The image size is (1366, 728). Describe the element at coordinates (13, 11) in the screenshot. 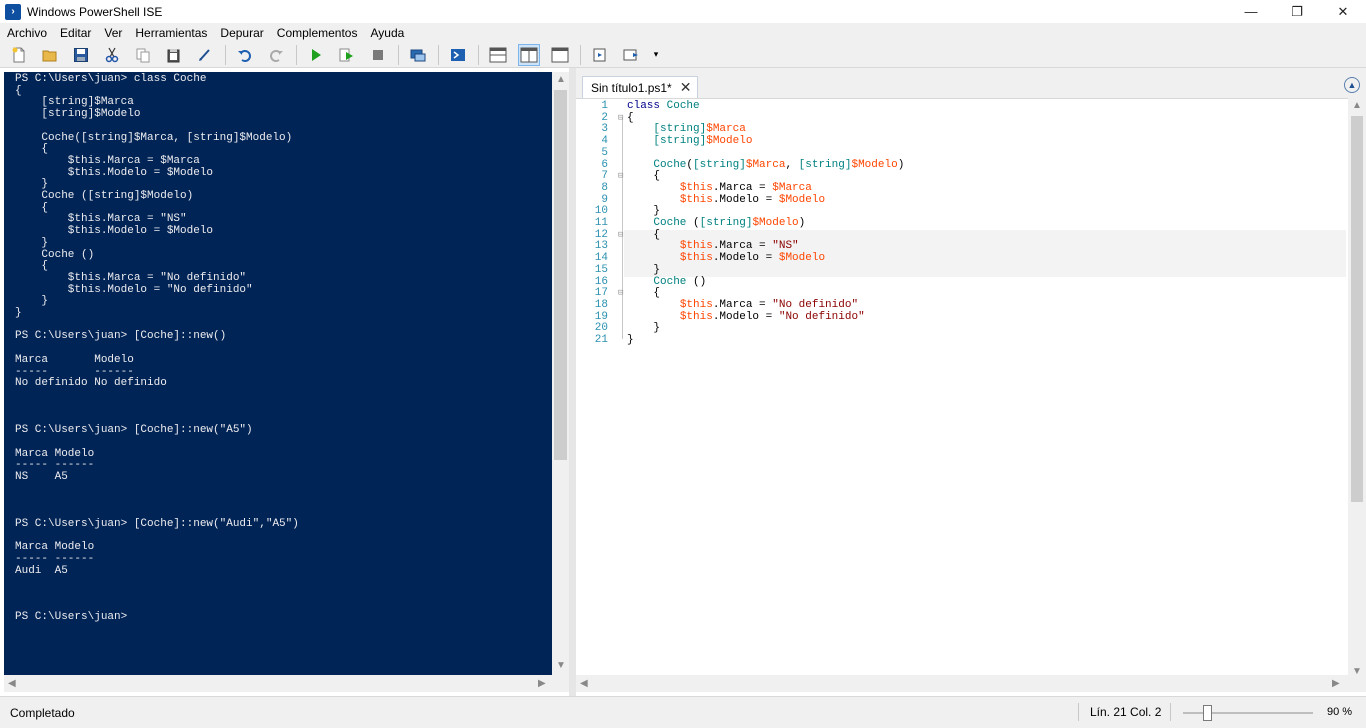

I see `powershell-ise-app-icon: ›` at that location.